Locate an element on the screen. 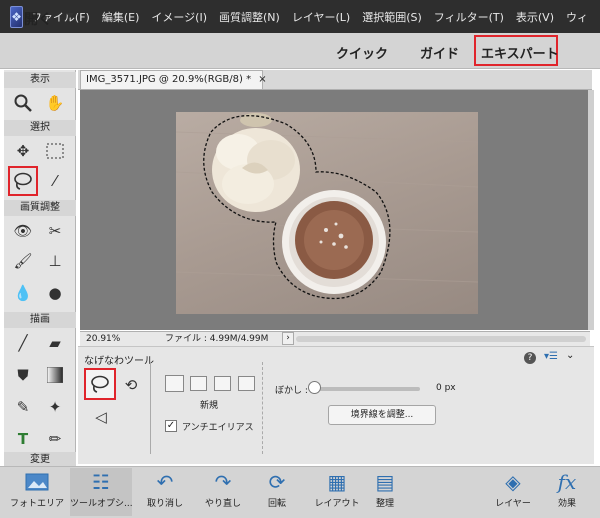 The image size is (600, 518). fx-icon: fx is located at coordinates (567, 482).